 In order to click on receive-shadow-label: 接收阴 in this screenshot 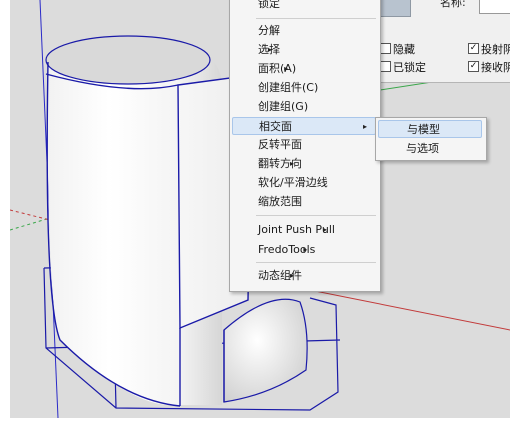, I will do `click(495, 67)`.